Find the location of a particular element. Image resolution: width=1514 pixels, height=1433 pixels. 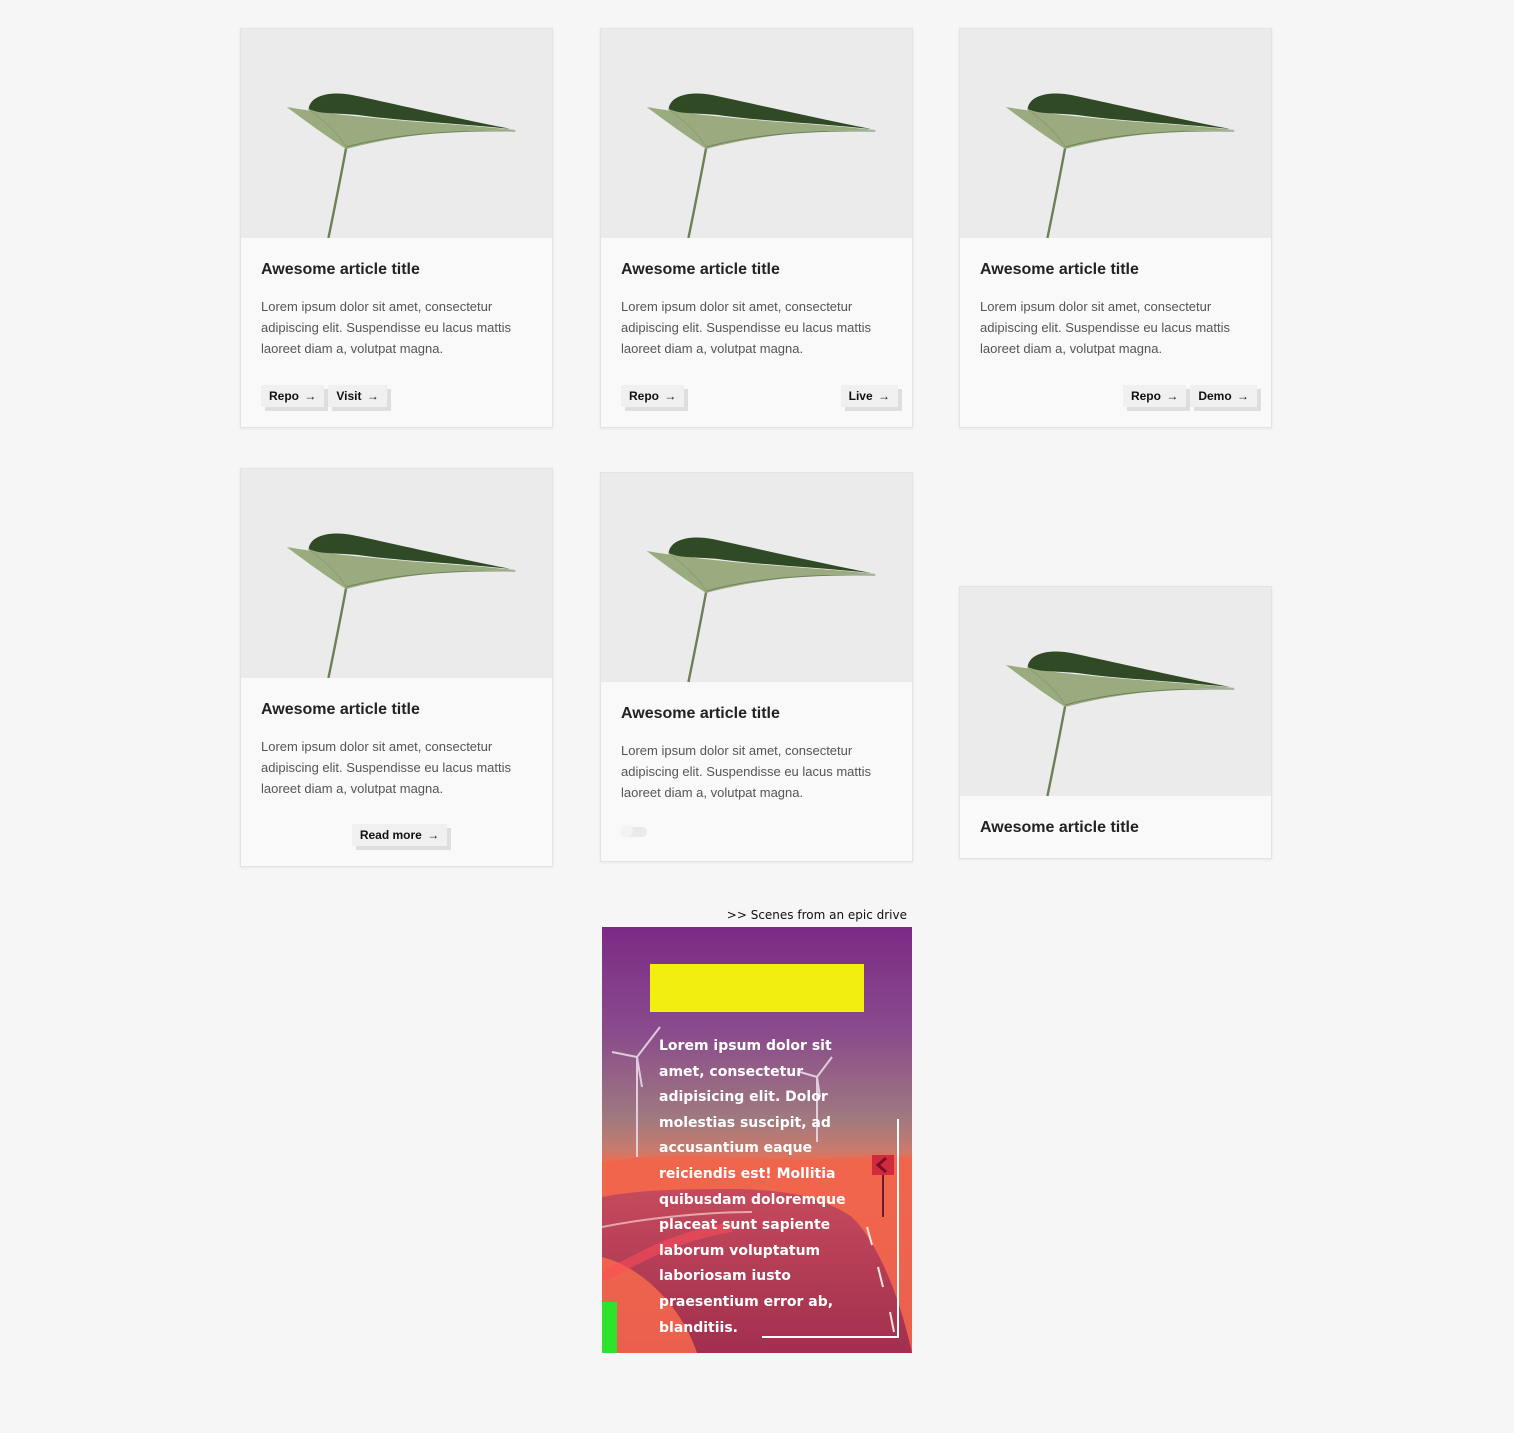

article-card: Awesome article title is located at coordinates (1115, 722).